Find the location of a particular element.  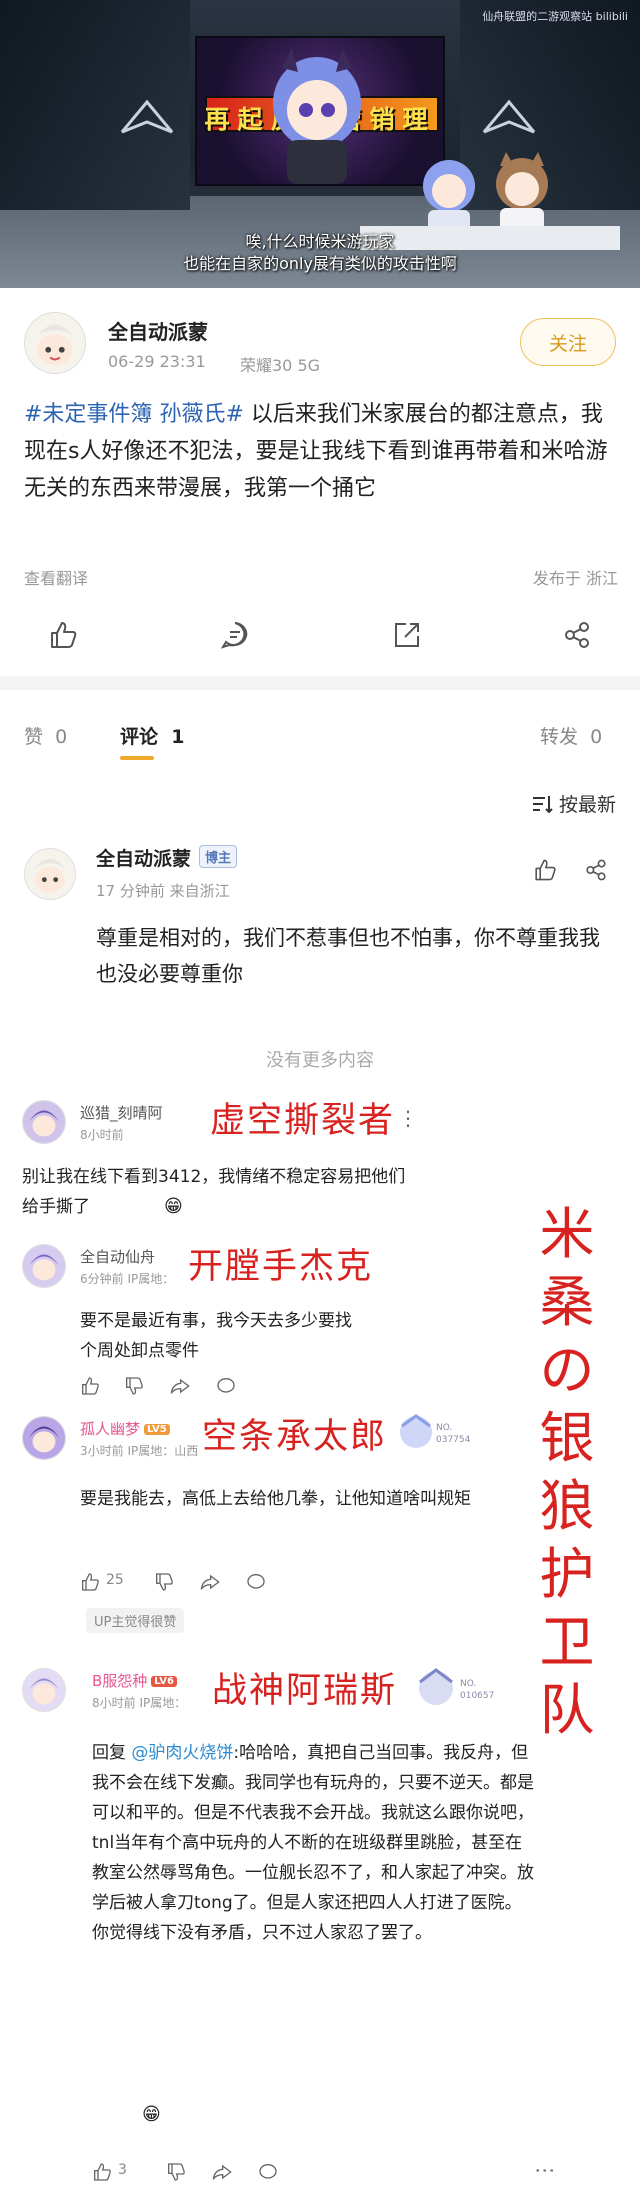

post-location: 发布于 浙江 is located at coordinates (575, 578).